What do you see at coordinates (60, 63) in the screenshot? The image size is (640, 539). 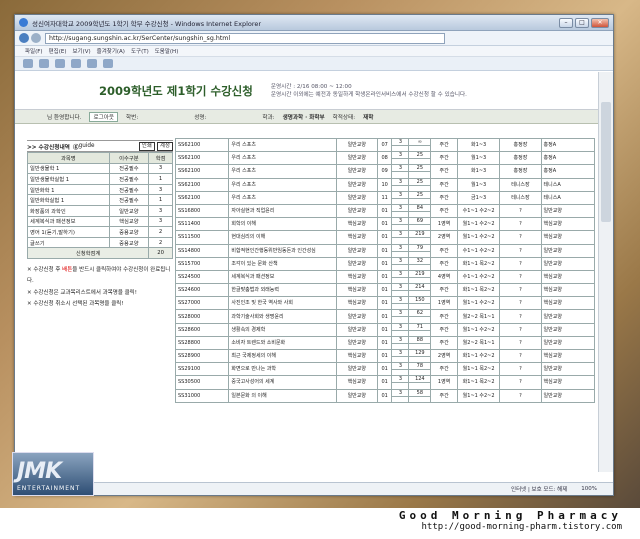 I see `feed-icon` at bounding box center [60, 63].